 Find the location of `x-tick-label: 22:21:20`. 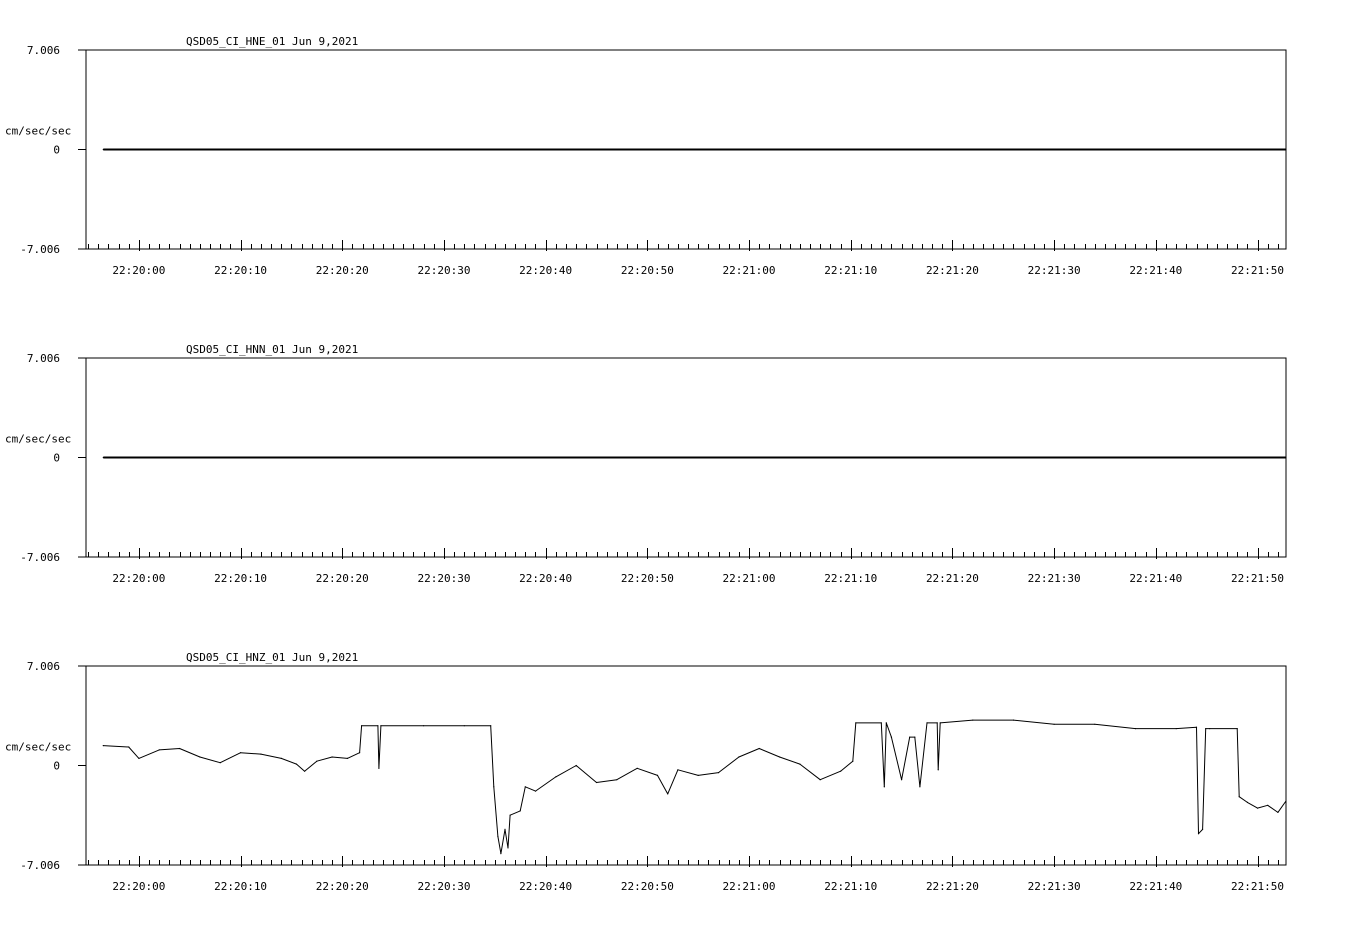

x-tick-label: 22:21:20 is located at coordinates (952, 578).